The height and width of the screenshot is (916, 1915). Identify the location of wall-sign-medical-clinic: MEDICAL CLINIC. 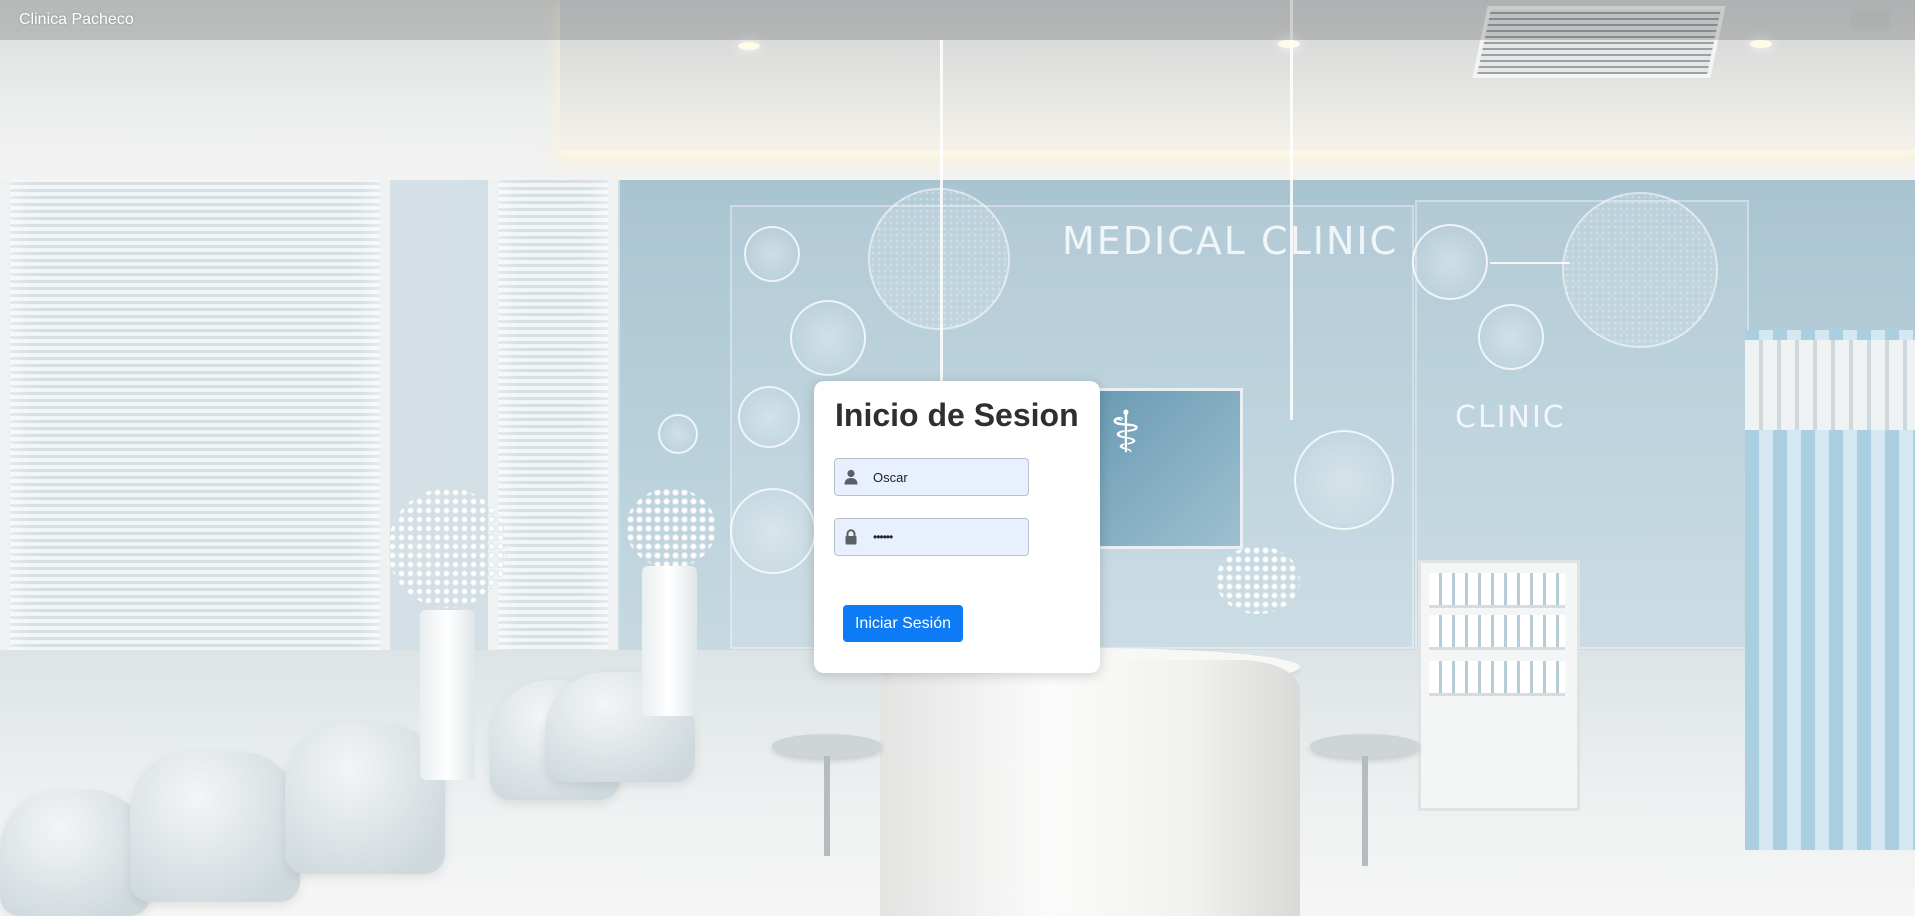
(1230, 241).